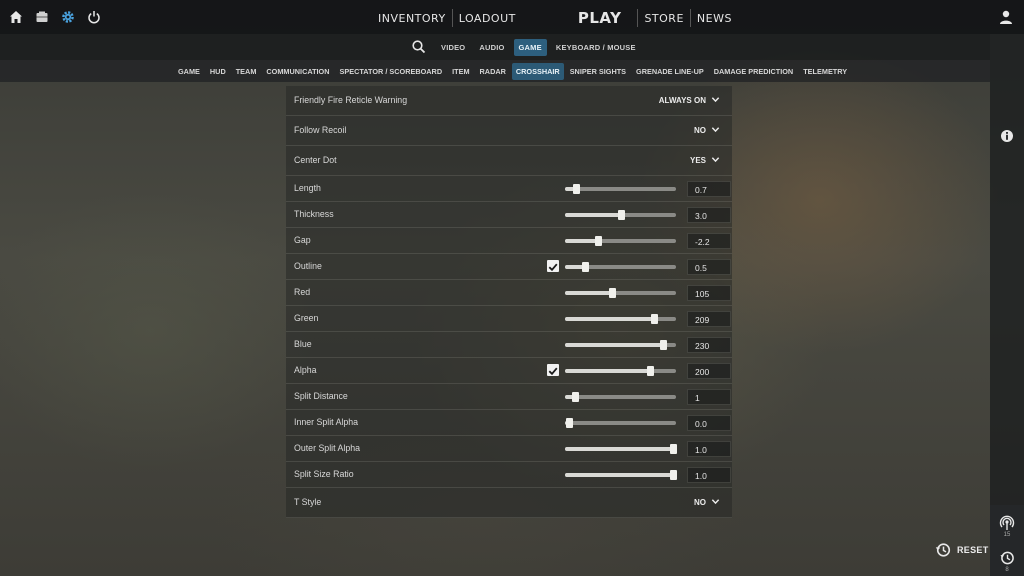 The image size is (1024, 576). What do you see at coordinates (509, 423) in the screenshot?
I see `setting-row-inner-split-alpha: Inner Split Alpha 0.0` at bounding box center [509, 423].